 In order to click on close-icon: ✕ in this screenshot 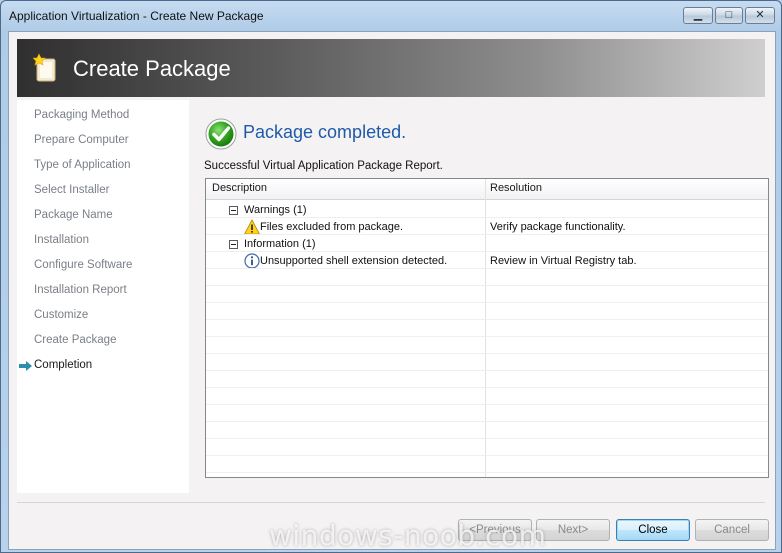, I will do `click(760, 15)`.